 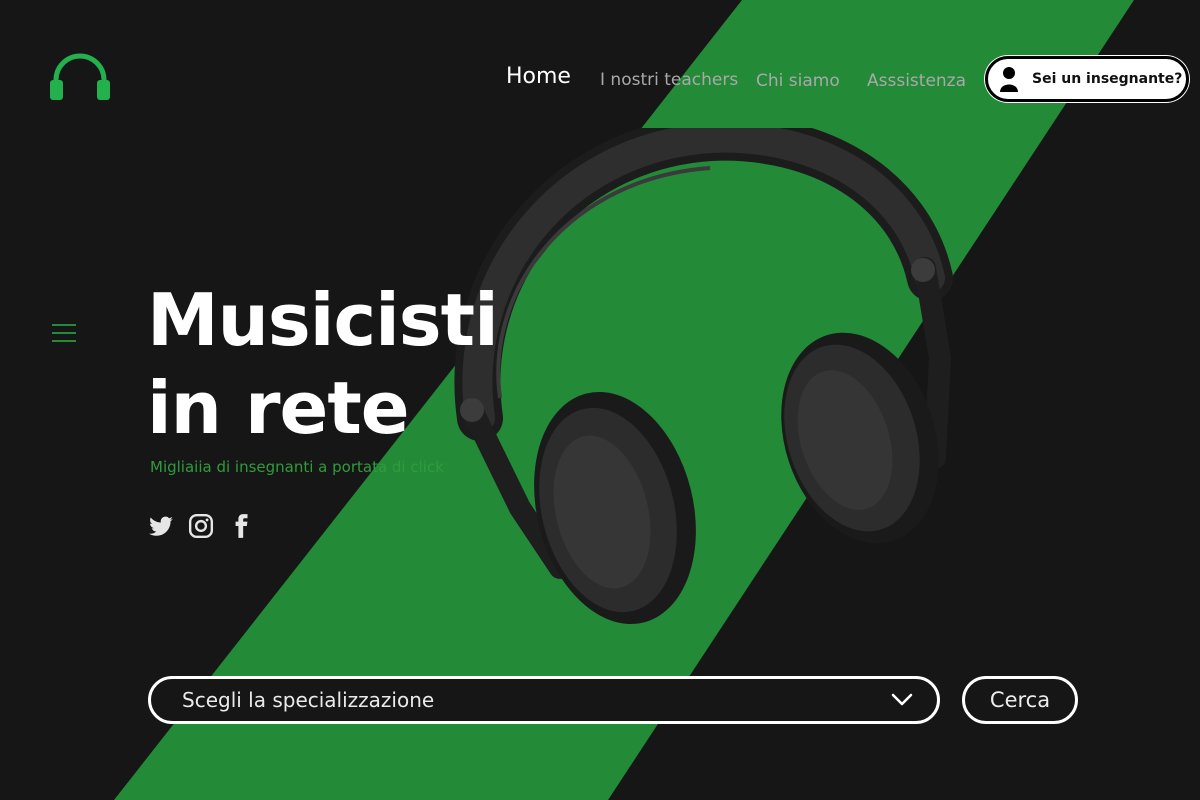 What do you see at coordinates (544, 700) in the screenshot?
I see `specialization-select: Scegli la specializzazione` at bounding box center [544, 700].